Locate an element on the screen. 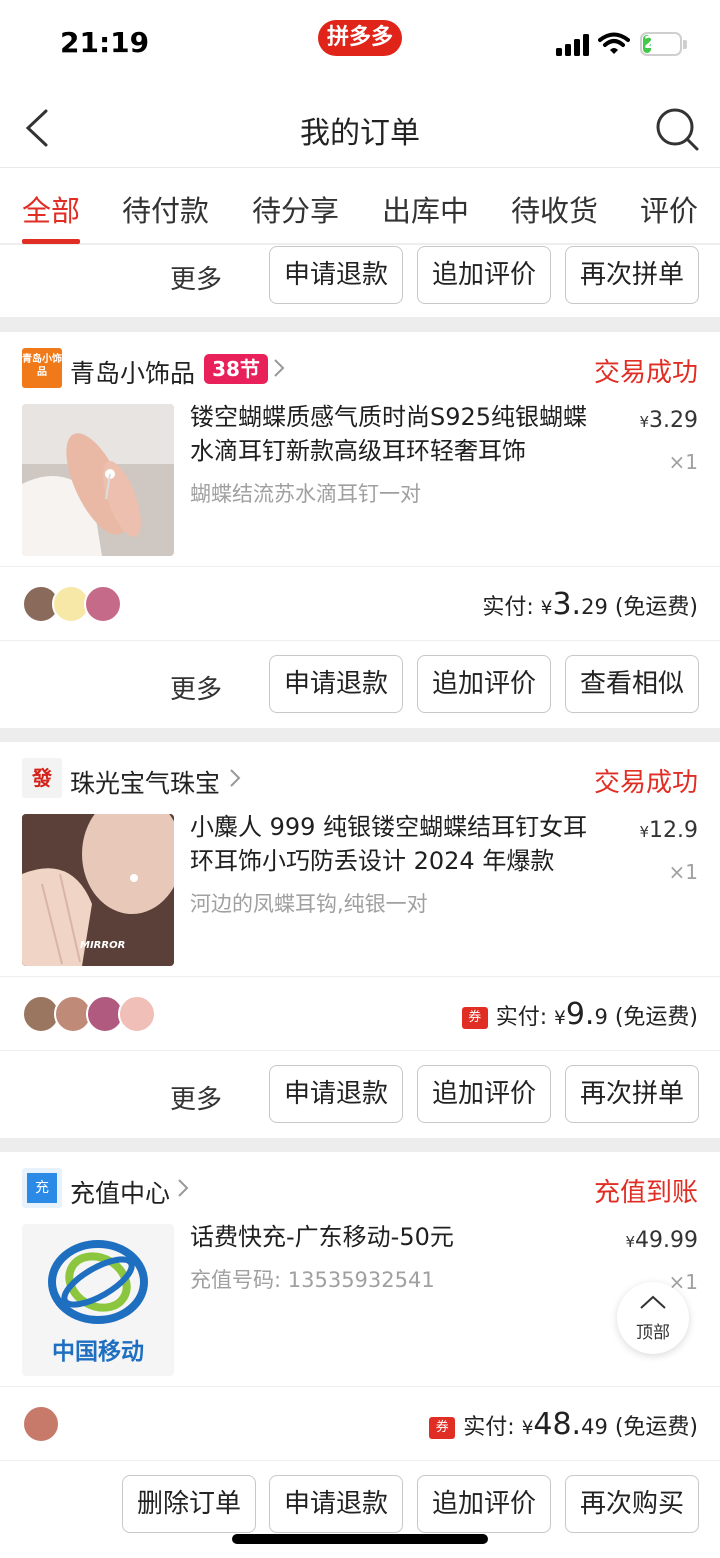 This screenshot has width=720, height=1558. delete-order-button: 删除订单 is located at coordinates (189, 1504).